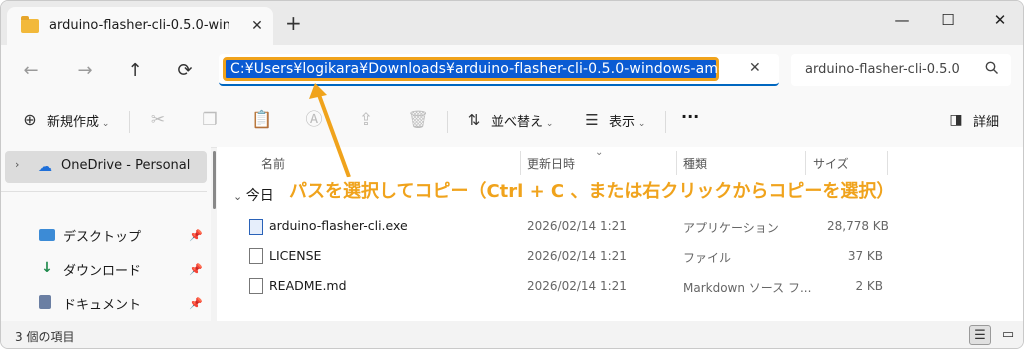  I want to click on item-count: 3 個の項目, so click(45, 337).